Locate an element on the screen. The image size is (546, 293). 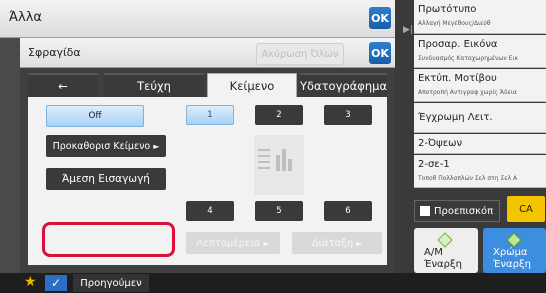
page-layout-icon is located at coordinates (279, 165).